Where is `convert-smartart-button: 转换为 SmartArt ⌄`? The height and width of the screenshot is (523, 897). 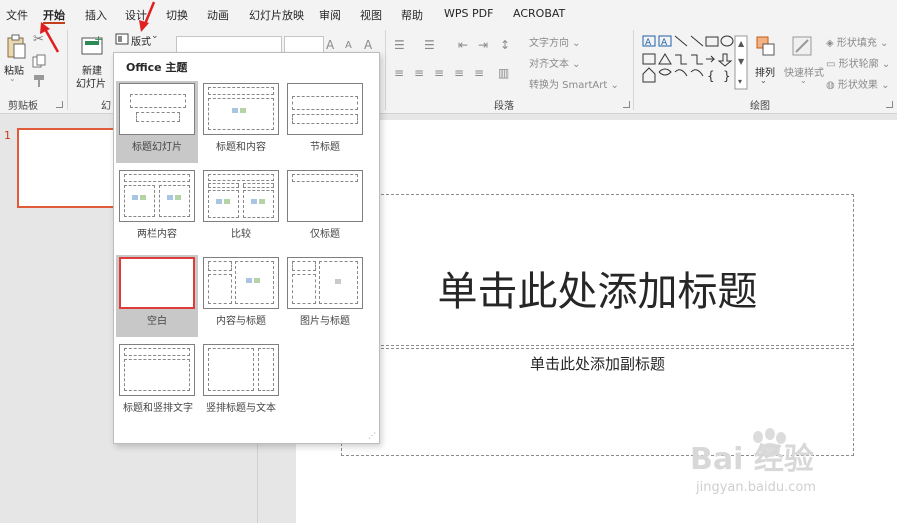
convert-smartart-button: 转换为 SmartArt ⌄ is located at coordinates (574, 83).